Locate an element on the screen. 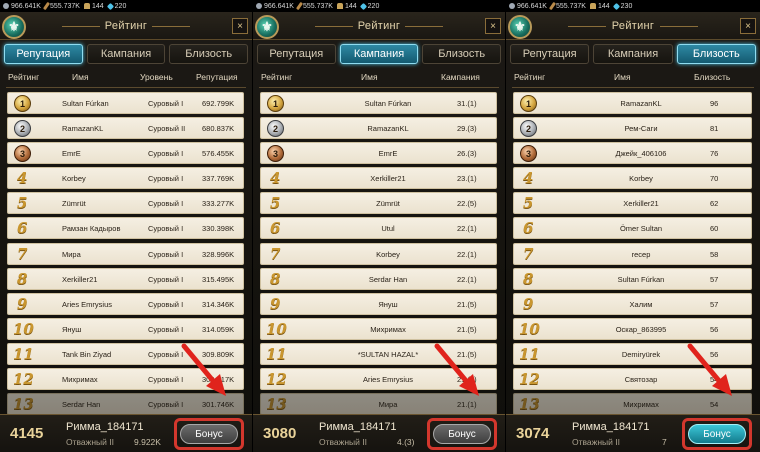 The width and height of the screenshot is (760, 452). resource-silver: 966.641K is located at coordinates (275, 6).